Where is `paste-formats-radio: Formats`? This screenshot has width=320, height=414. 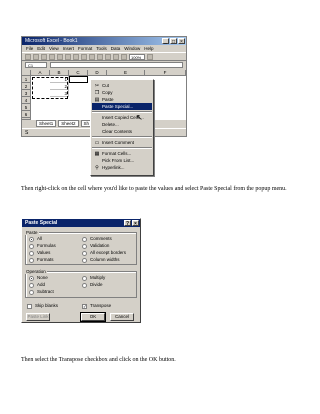
paste-formats-radio: Formats is located at coordinates (41, 260).